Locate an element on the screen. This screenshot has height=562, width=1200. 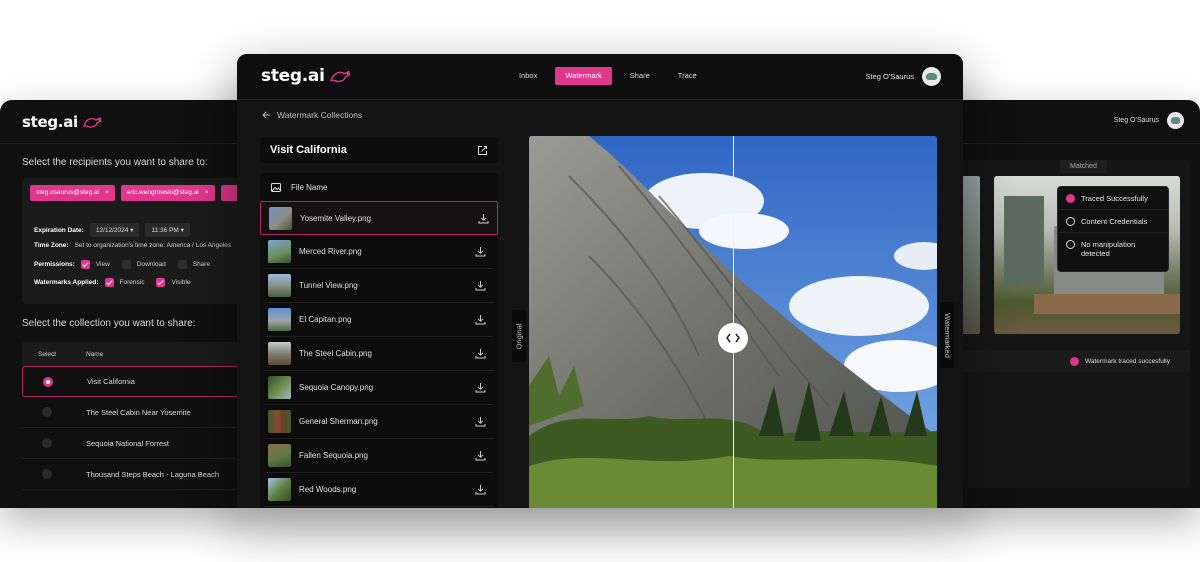
watermarked-side-label: Watermarked is located at coordinates (947, 335).